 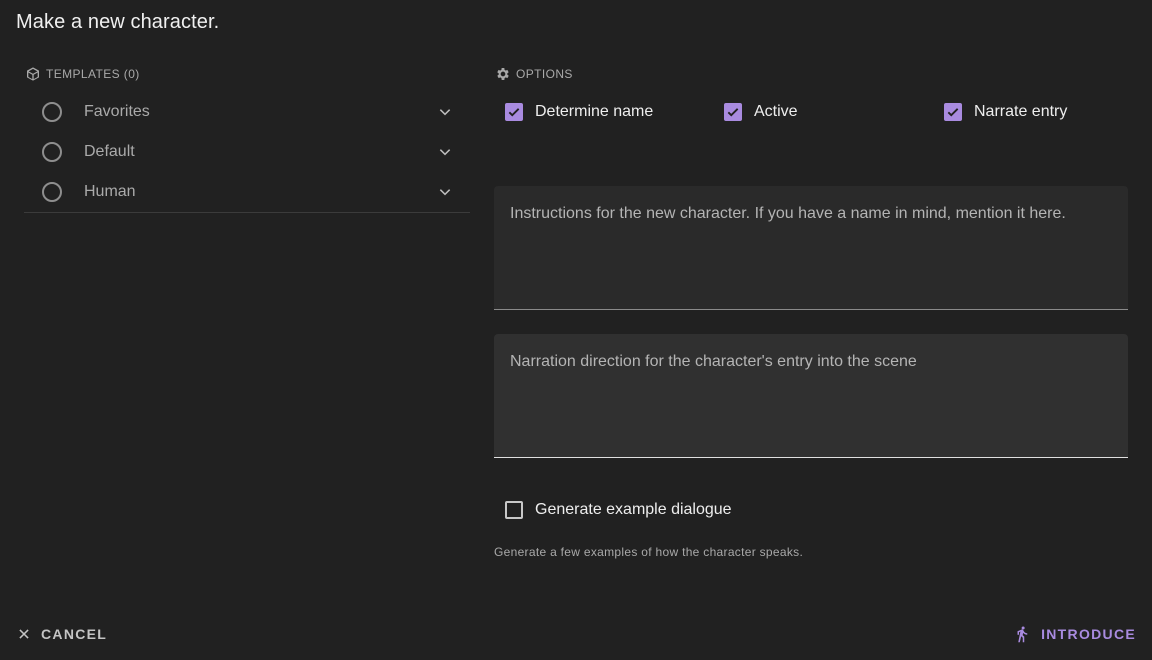 I want to click on narration-textarea, so click(x=811, y=395).